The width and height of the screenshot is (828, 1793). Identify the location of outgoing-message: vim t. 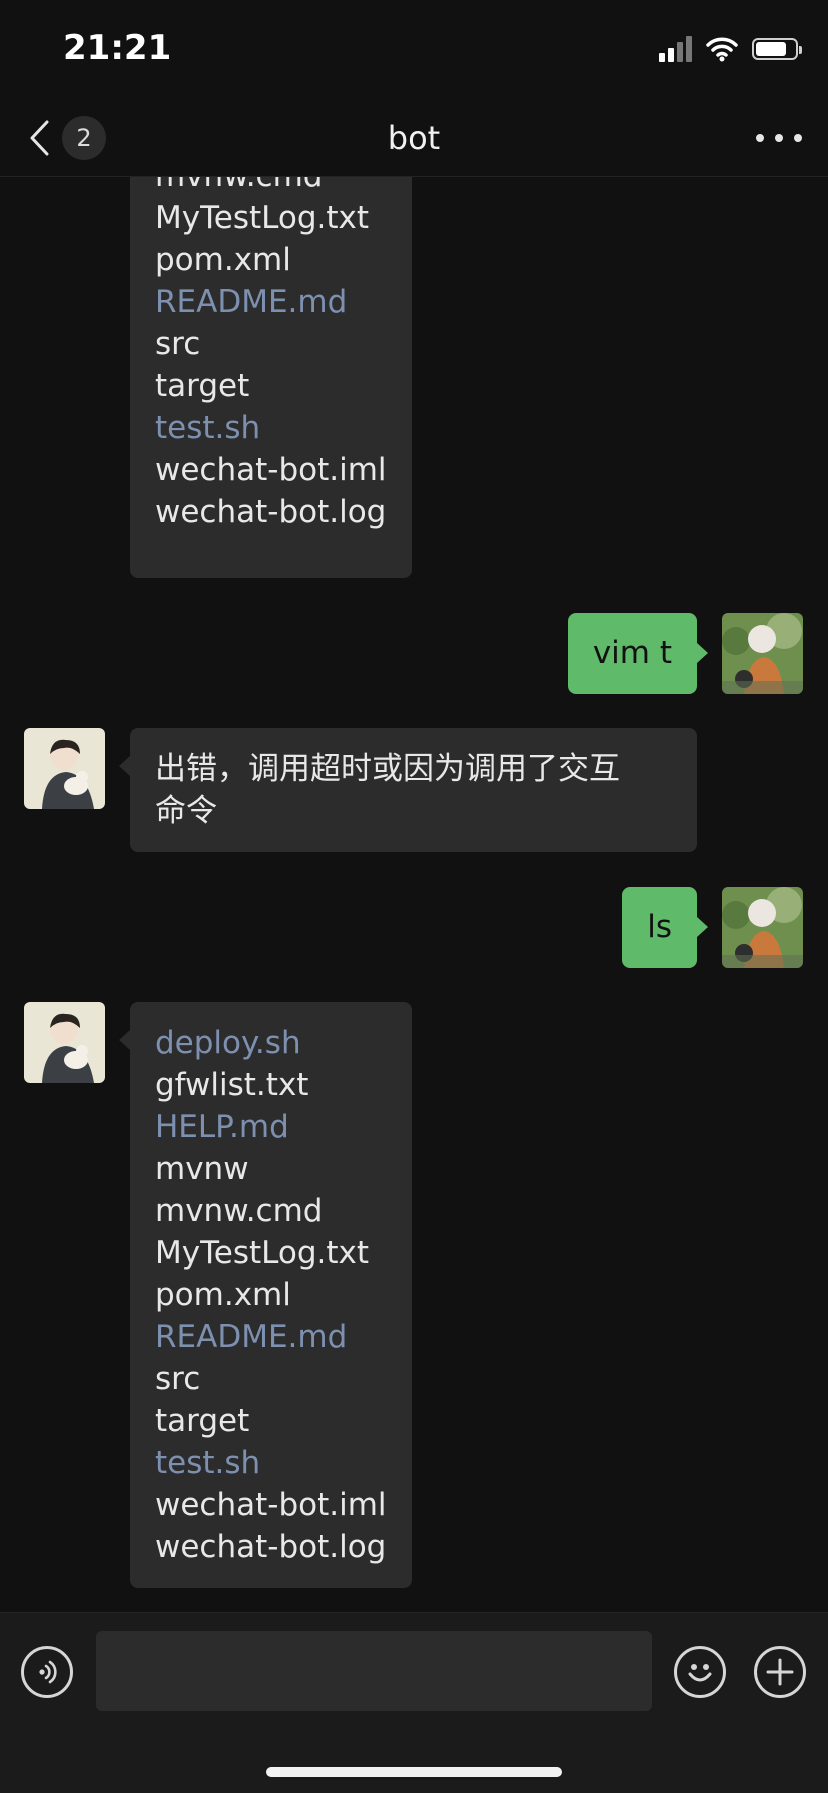
(637, 653).